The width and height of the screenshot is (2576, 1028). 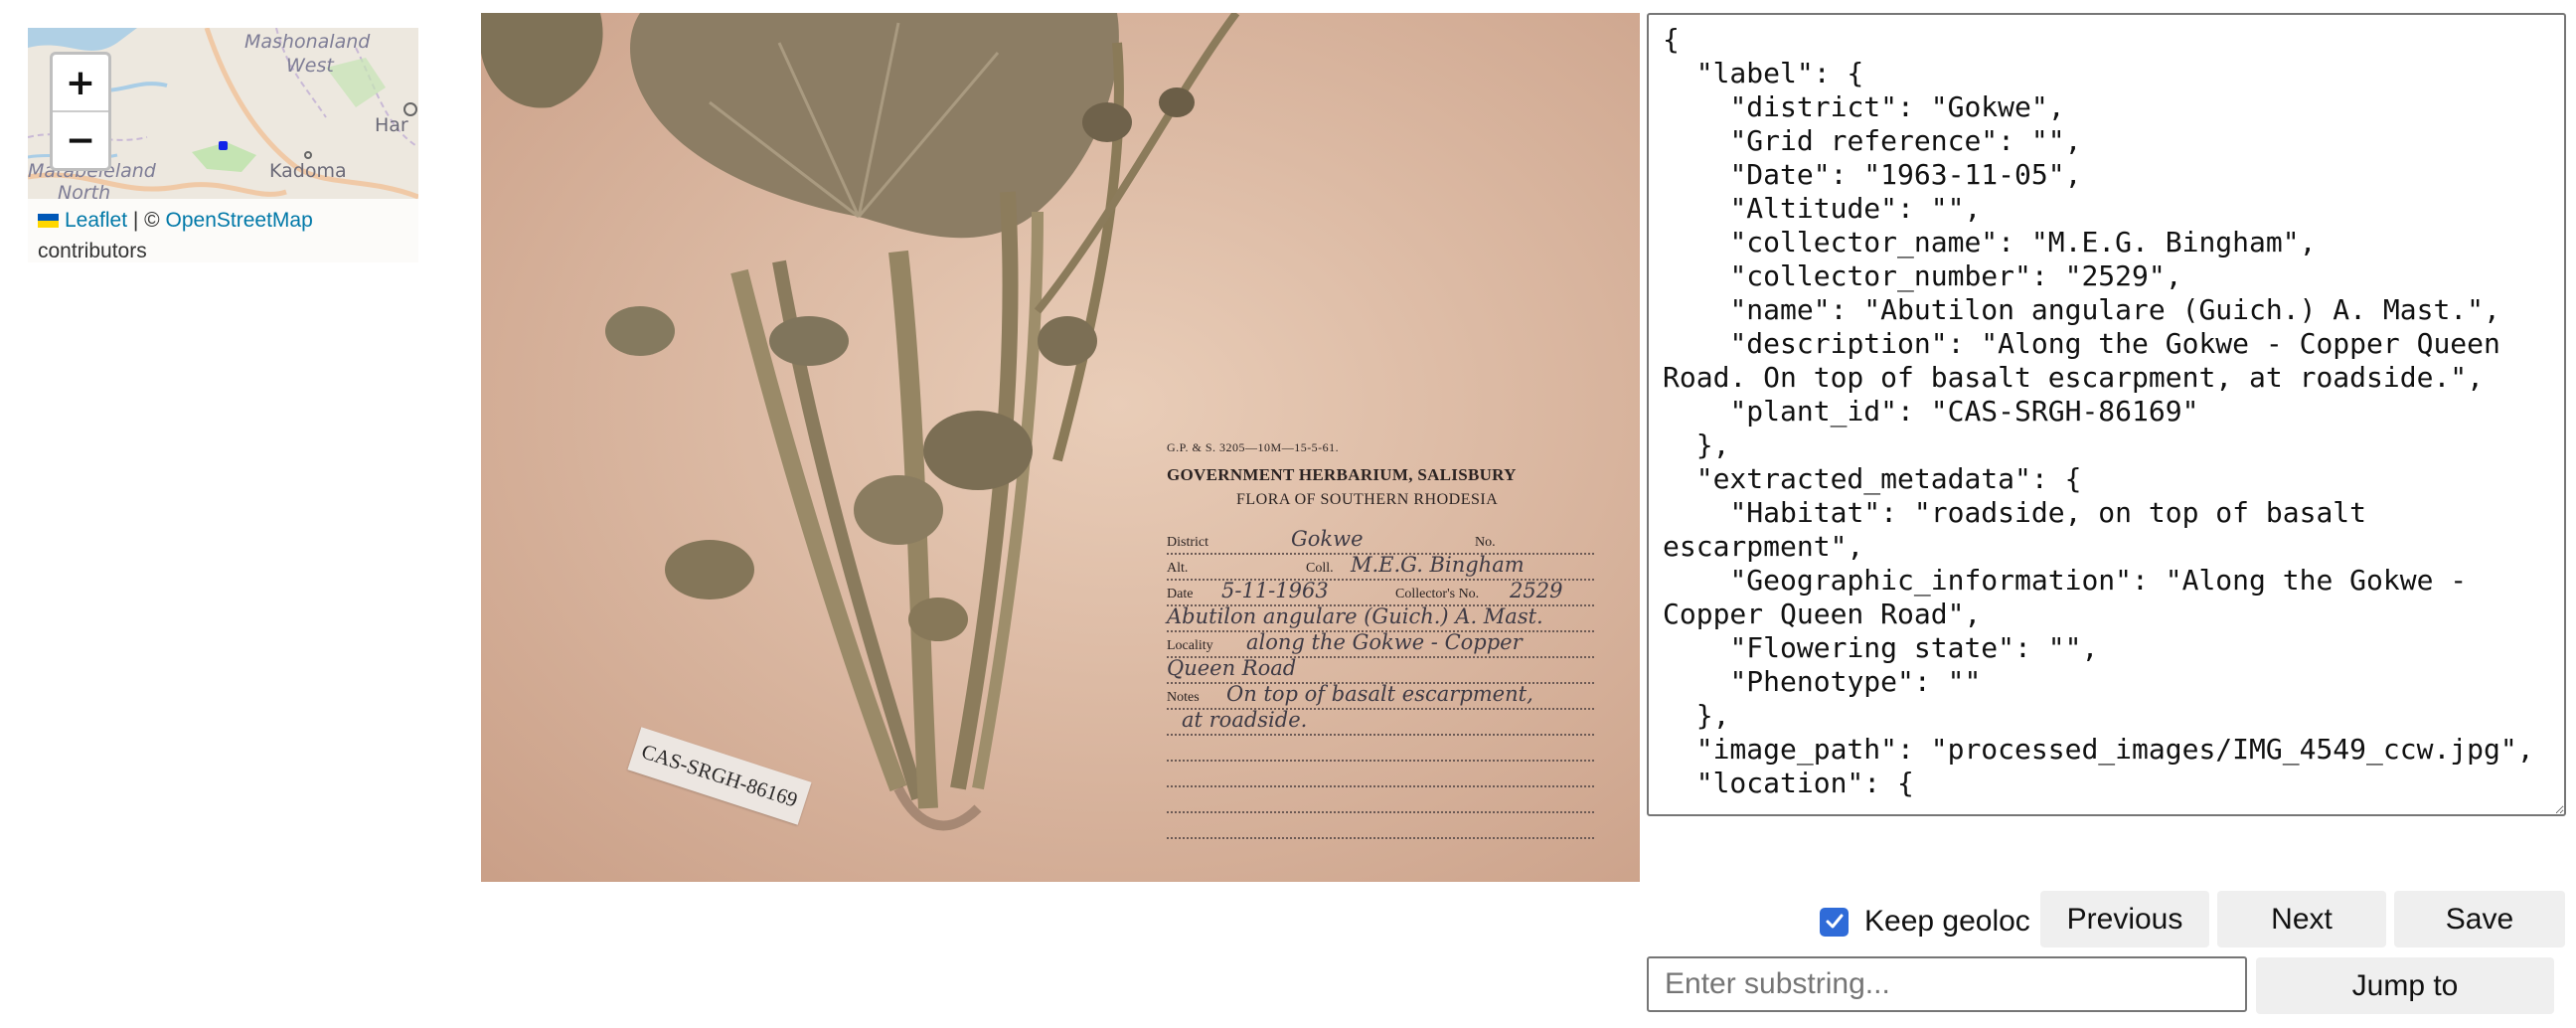 What do you see at coordinates (1178, 568) in the screenshot?
I see `alt-key: Alt.` at bounding box center [1178, 568].